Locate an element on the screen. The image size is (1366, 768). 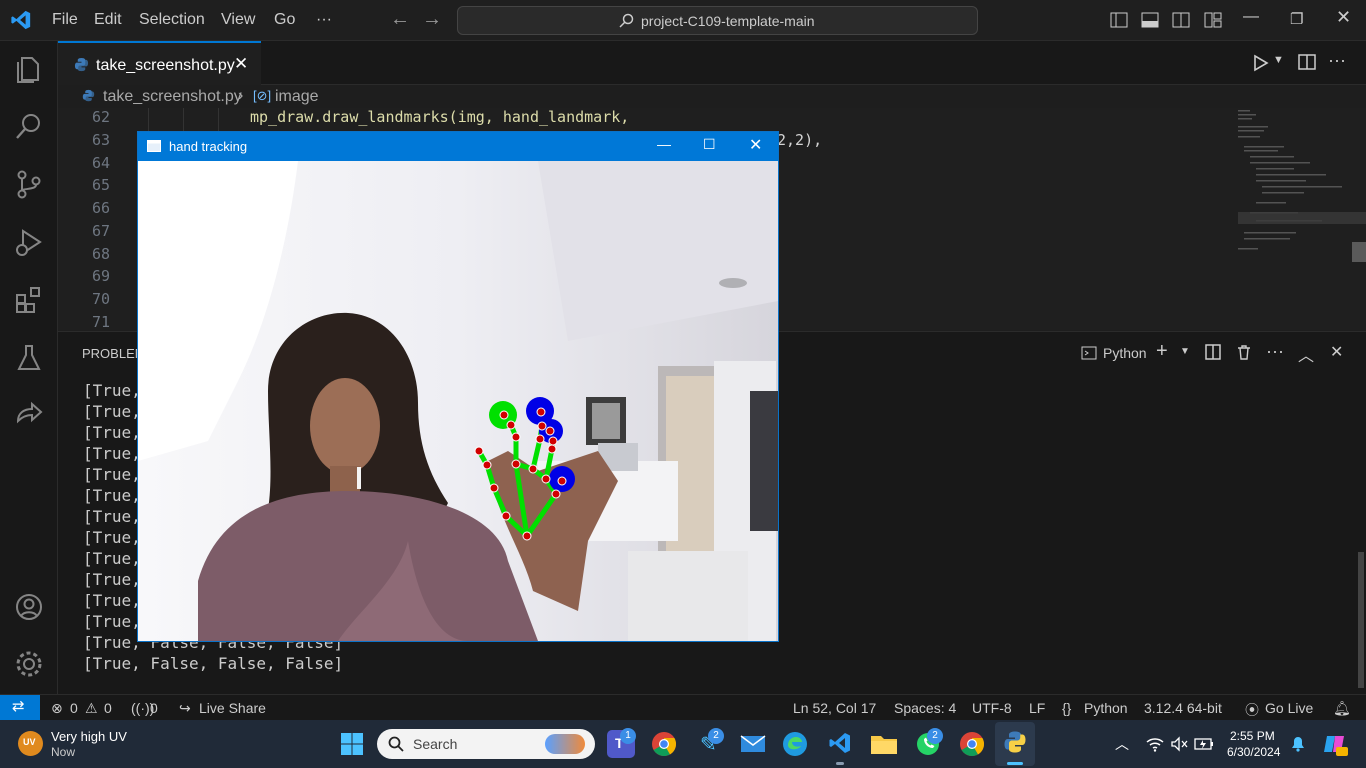
breadcrumb-file: take_screenshot.py is located at coordinates (172, 97).